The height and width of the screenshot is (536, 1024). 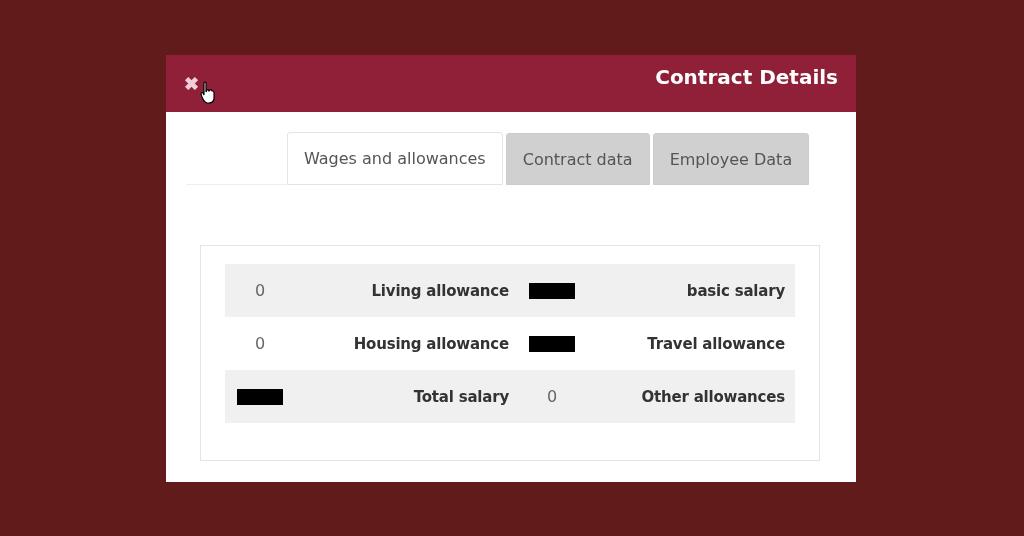 I want to click on field-label: Other allowances, so click(x=713, y=396).